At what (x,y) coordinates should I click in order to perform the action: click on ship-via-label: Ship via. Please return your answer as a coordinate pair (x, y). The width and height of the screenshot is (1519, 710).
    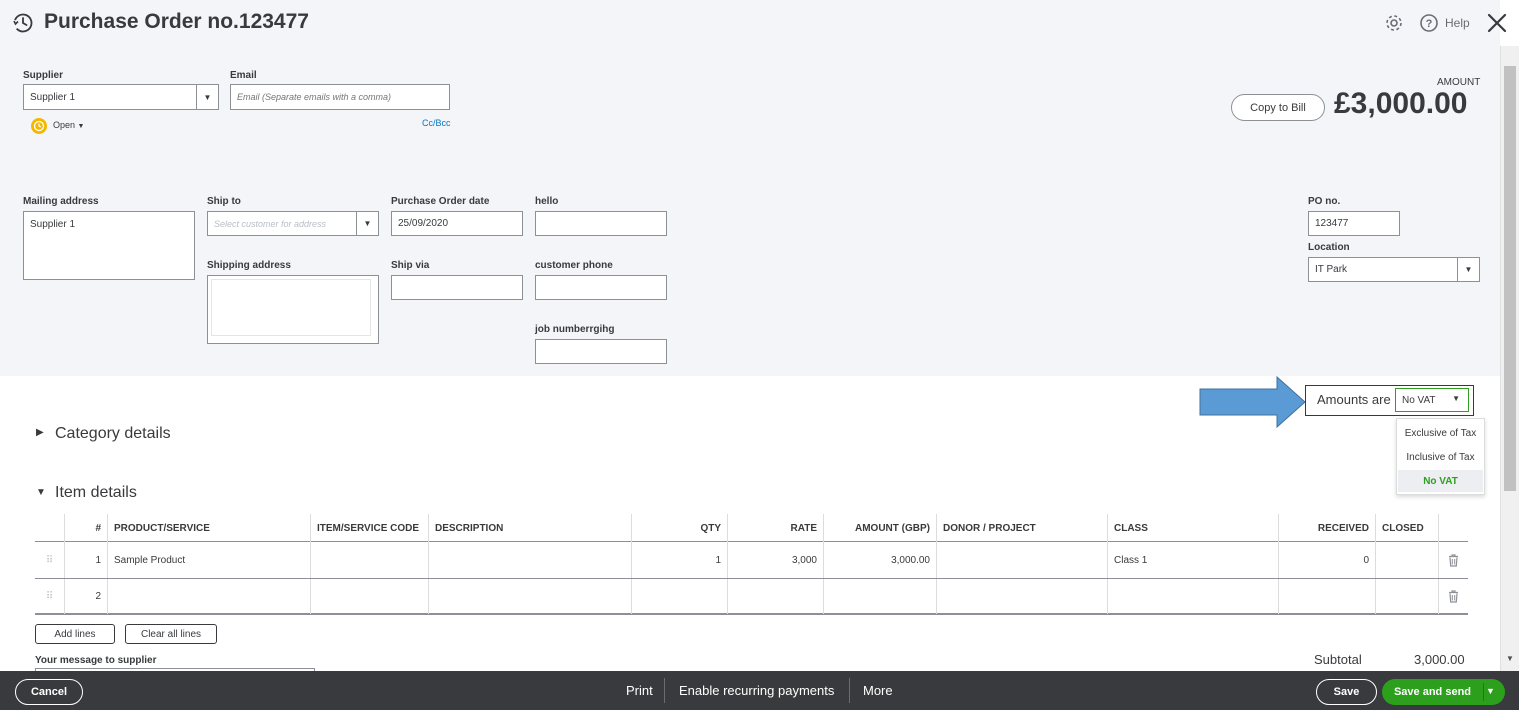
    Looking at the image, I should click on (410, 265).